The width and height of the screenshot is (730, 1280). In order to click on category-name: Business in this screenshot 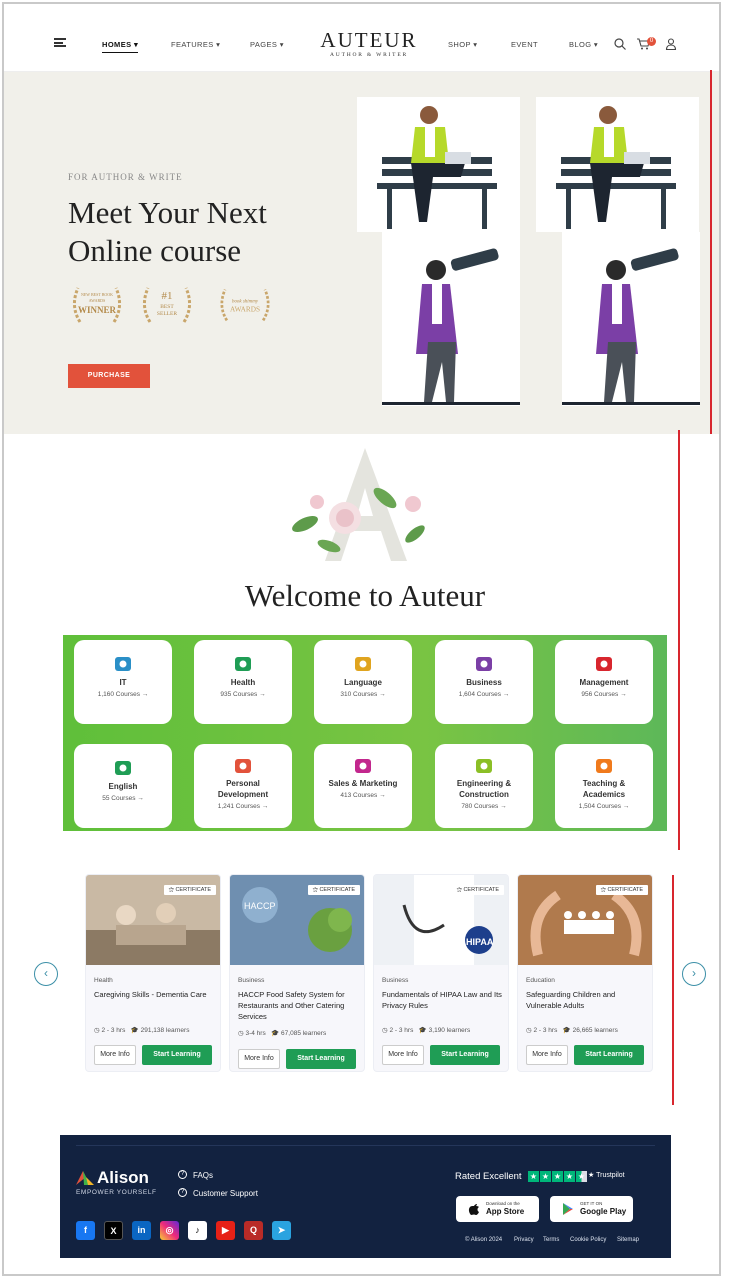, I will do `click(484, 682)`.